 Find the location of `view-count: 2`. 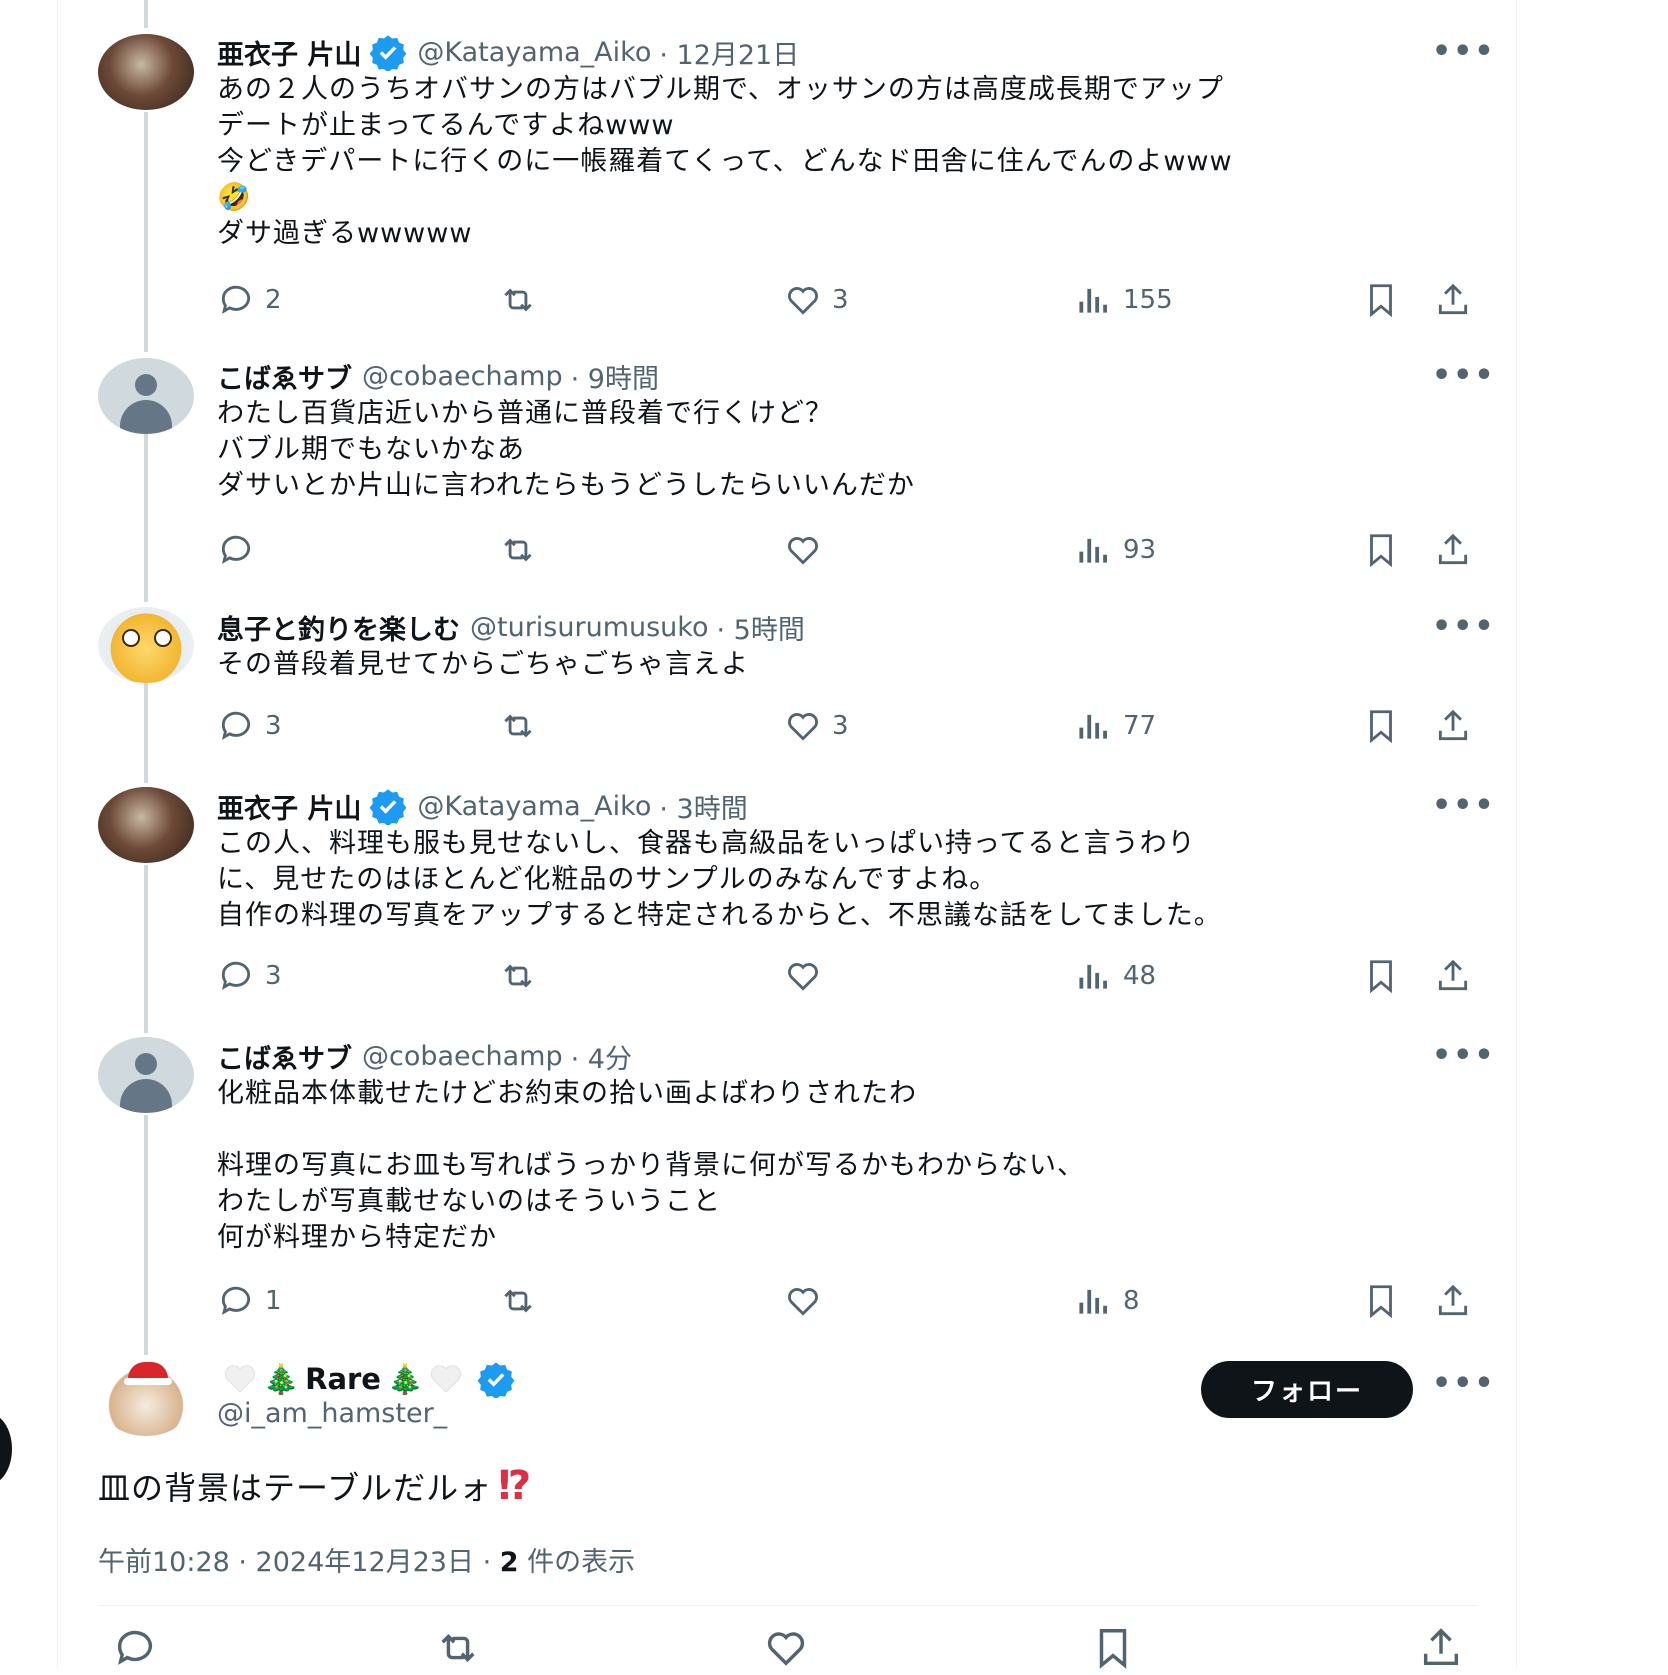

view-count: 2 is located at coordinates (509, 1562).